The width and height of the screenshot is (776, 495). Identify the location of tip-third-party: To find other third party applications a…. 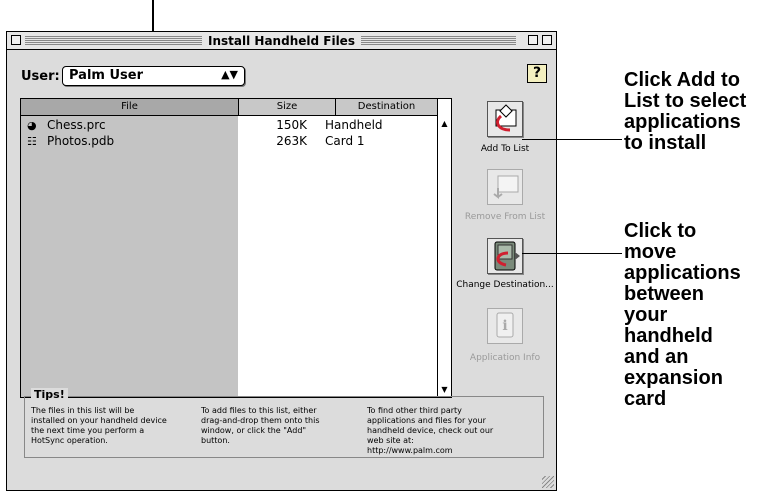
(430, 430).